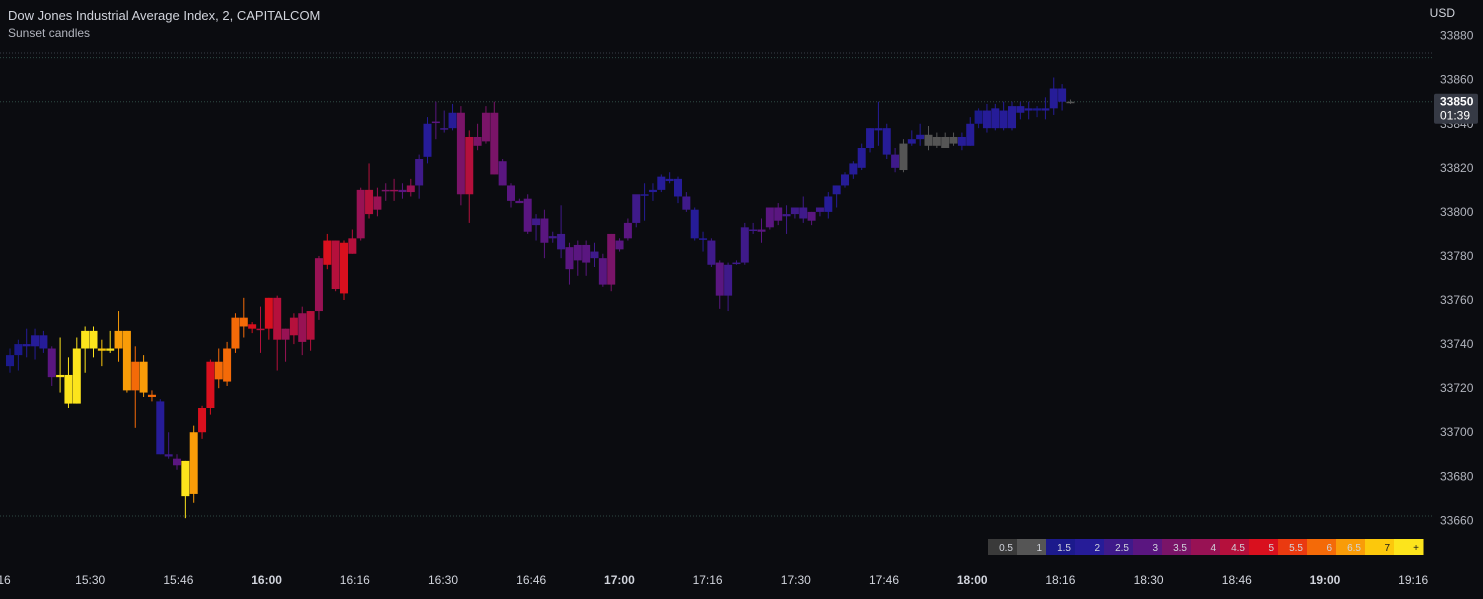 The width and height of the screenshot is (1483, 599). What do you see at coordinates (164, 33) in the screenshot?
I see `indicator-name: Sunset candles` at bounding box center [164, 33].